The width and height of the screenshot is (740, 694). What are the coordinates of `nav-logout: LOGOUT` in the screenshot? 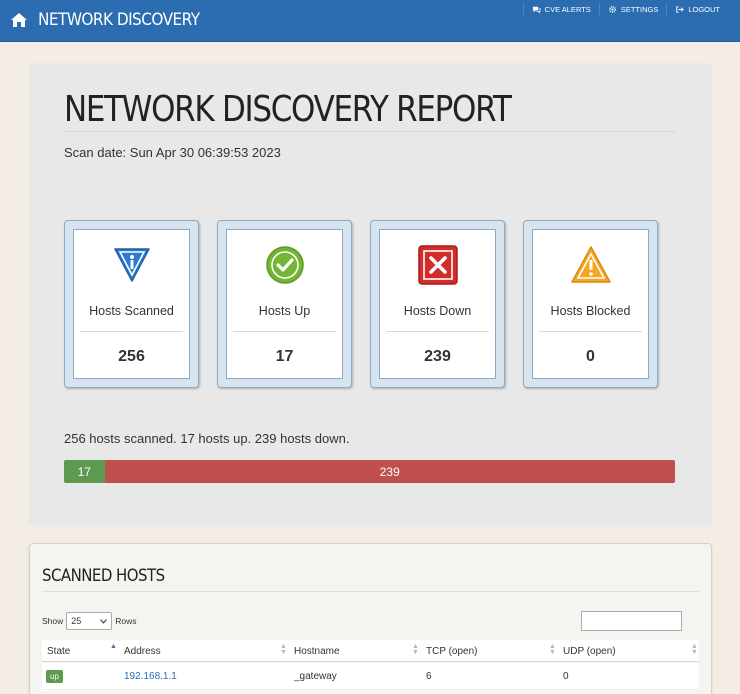 It's located at (697, 9).